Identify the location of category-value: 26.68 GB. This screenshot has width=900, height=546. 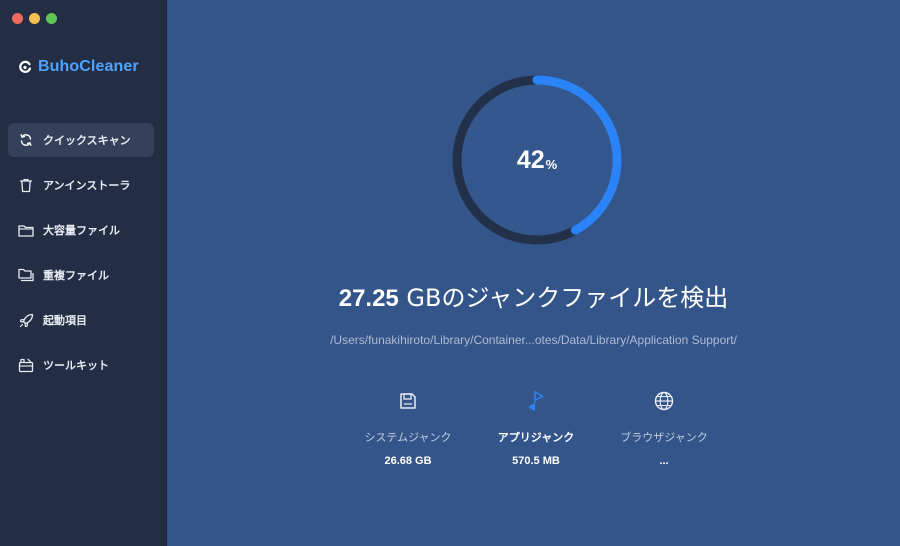
(408, 461).